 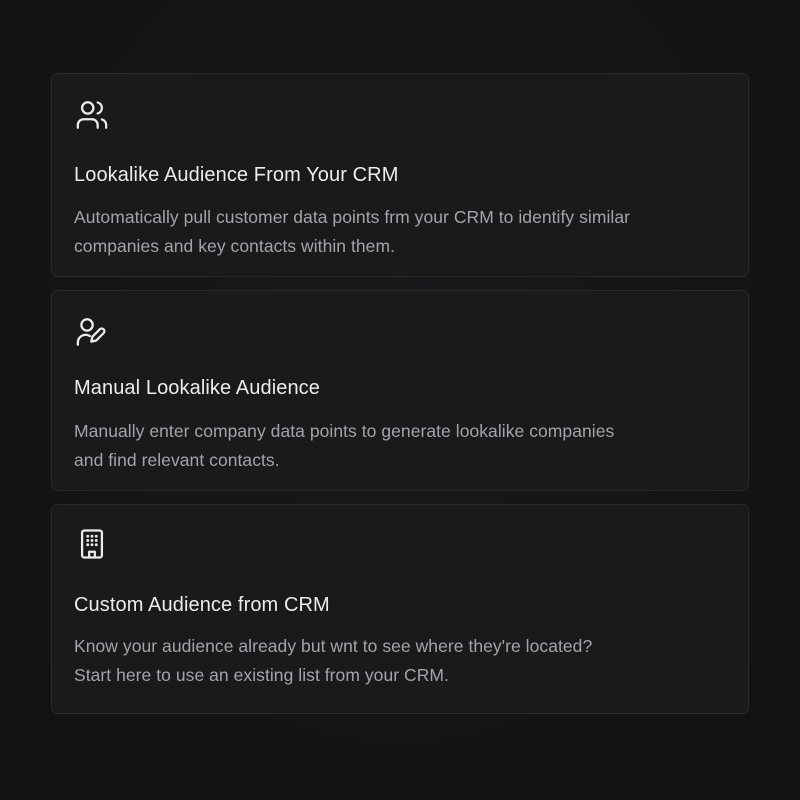 I want to click on audience-option-title: Custom Audience from CRM, so click(x=202, y=605).